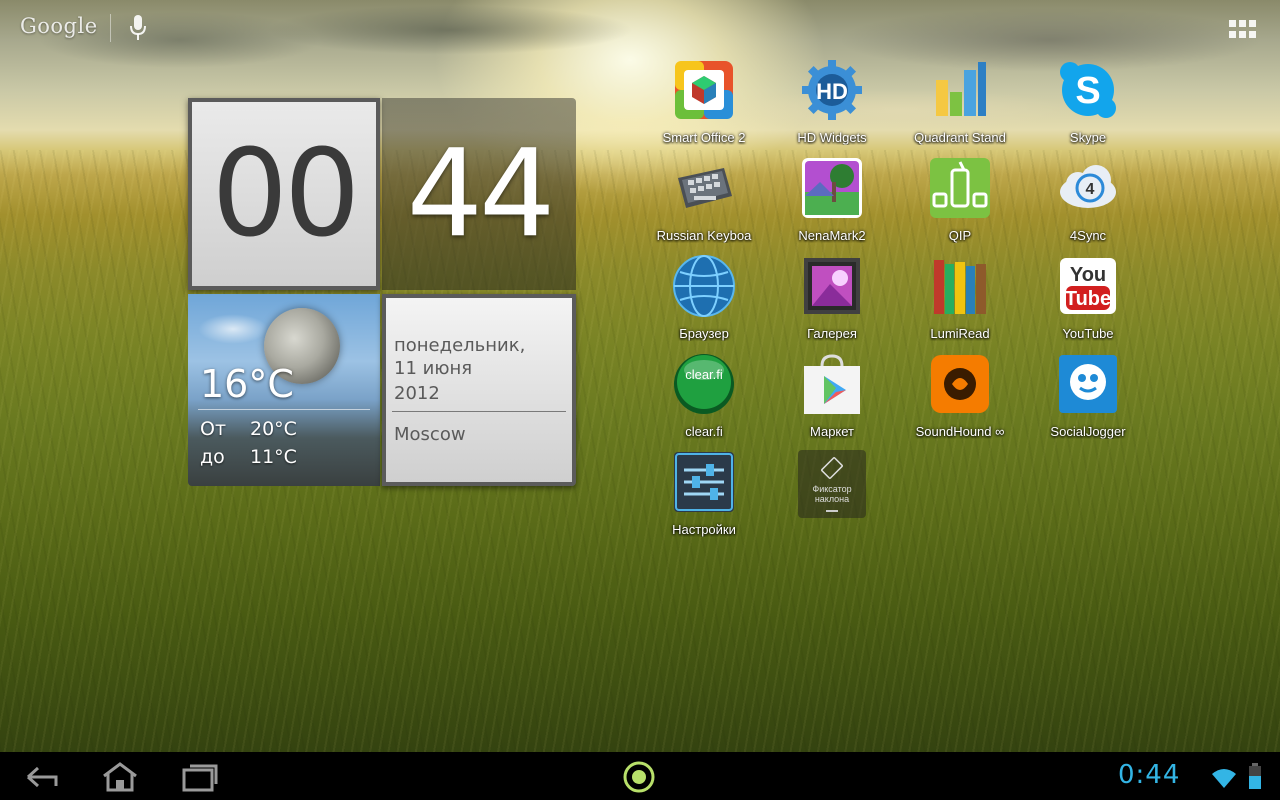  I want to click on svg-text: You, so click(1088, 275).